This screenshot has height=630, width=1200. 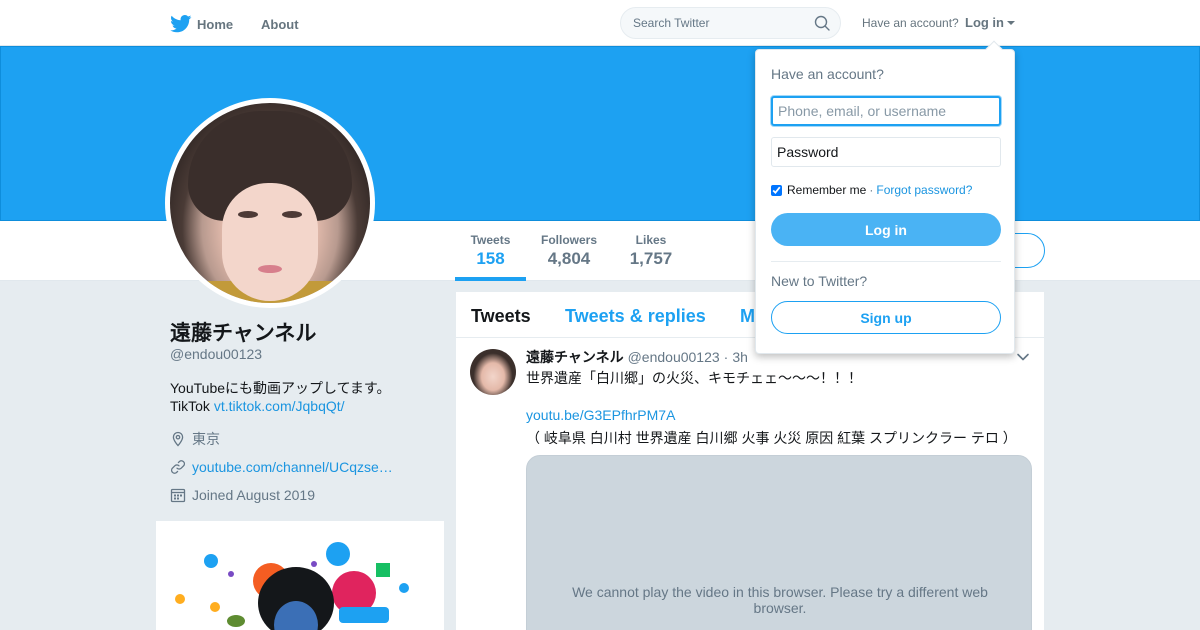 I want to click on stat-followers: Followers 4,804, so click(x=569, y=251).